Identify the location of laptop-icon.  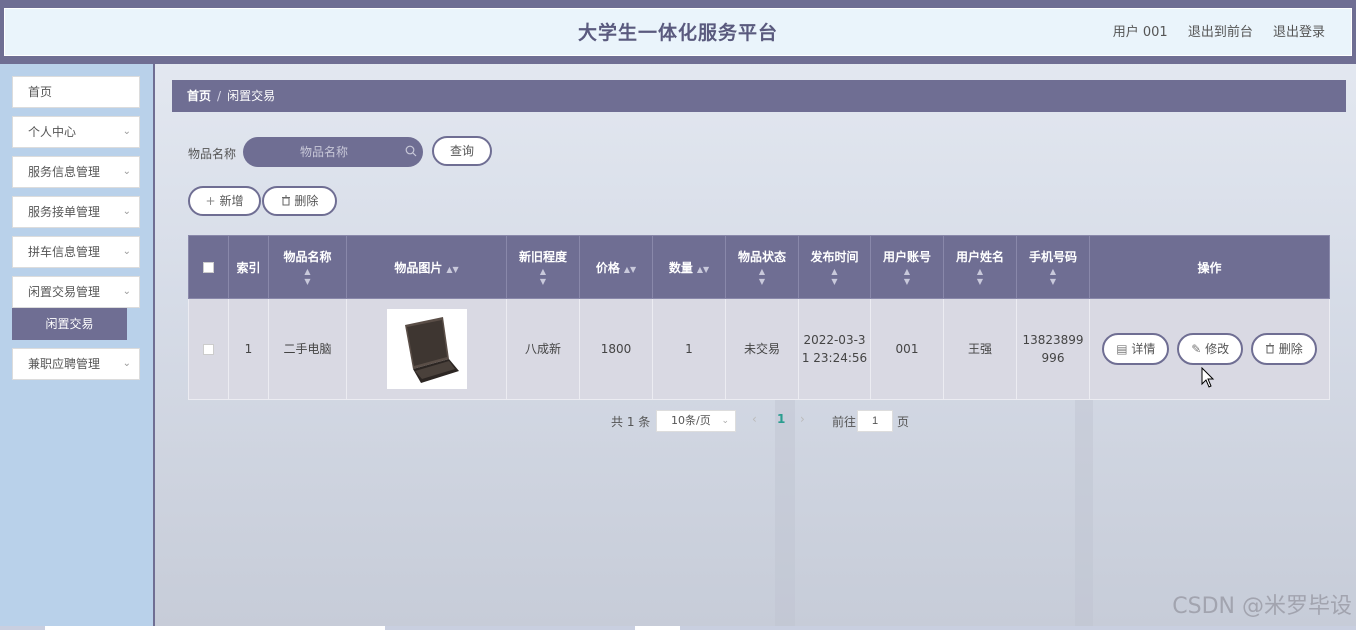
(431, 350).